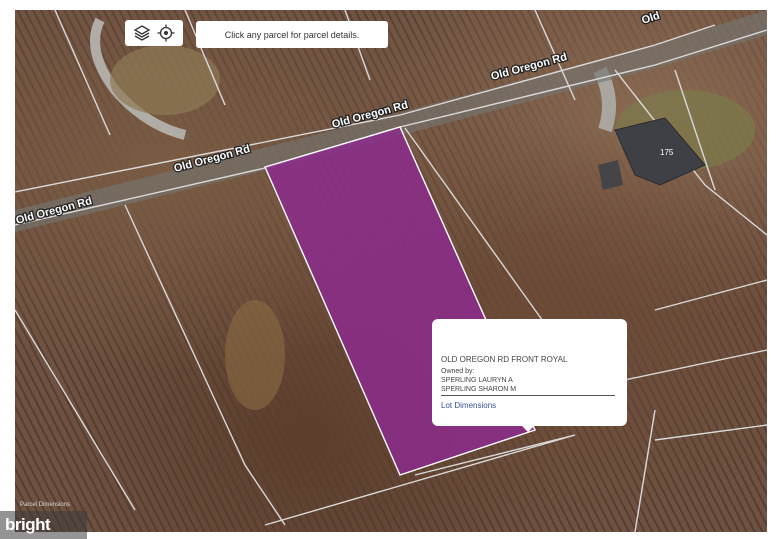  I want to click on parcel-address: OLD OREGON RD FRONT ROYAL, so click(504, 359).